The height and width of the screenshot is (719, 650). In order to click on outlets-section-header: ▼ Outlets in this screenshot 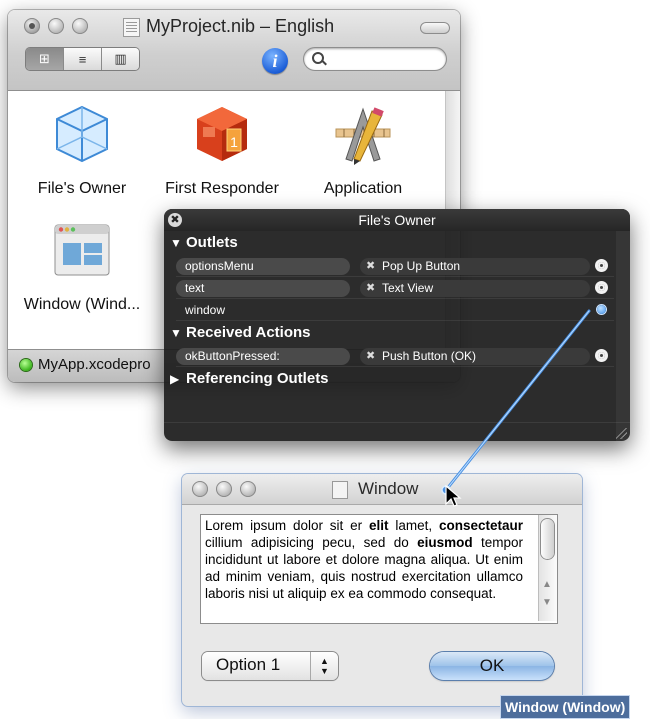, I will do `click(204, 242)`.